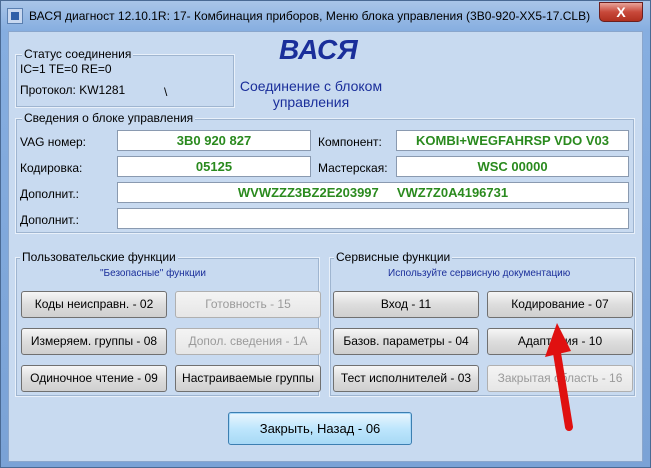  Describe the element at coordinates (560, 304) in the screenshot. I see `coding-button: Кодирование - 07` at that location.